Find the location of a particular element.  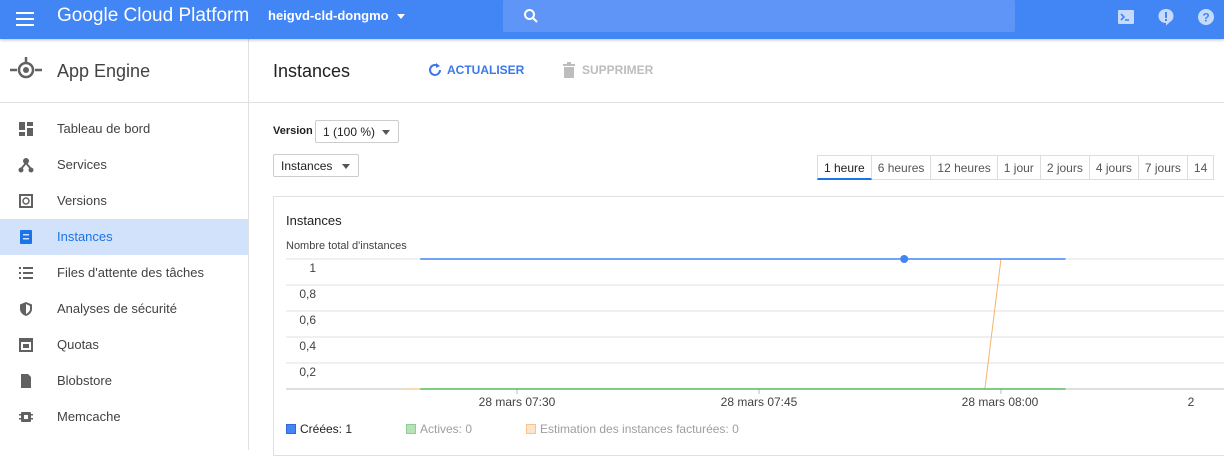

x-tick-label: 28 mars 08:00 is located at coordinates (1000, 402).